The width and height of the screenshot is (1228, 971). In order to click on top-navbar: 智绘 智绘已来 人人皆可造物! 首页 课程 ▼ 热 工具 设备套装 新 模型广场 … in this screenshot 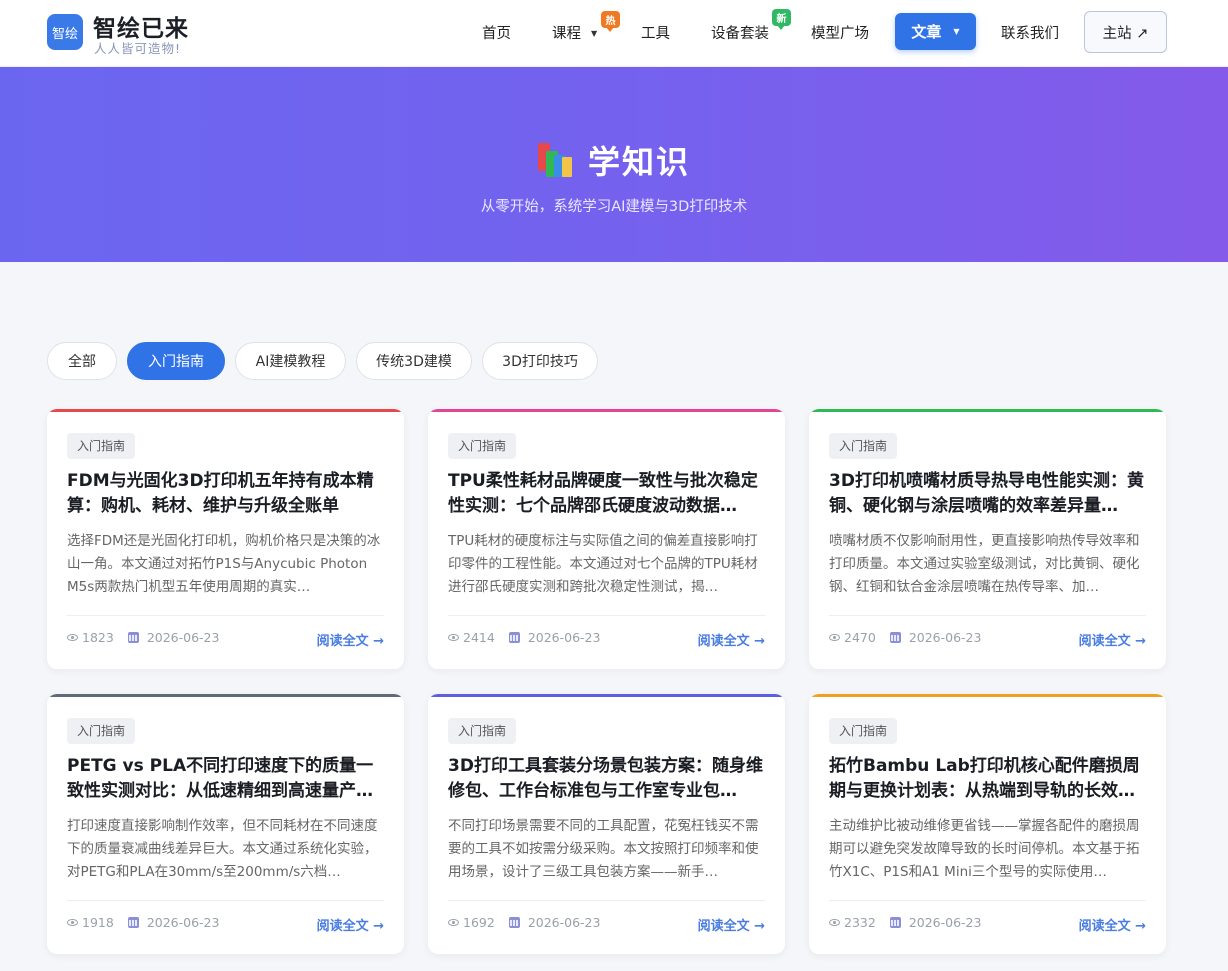, I will do `click(614, 33)`.